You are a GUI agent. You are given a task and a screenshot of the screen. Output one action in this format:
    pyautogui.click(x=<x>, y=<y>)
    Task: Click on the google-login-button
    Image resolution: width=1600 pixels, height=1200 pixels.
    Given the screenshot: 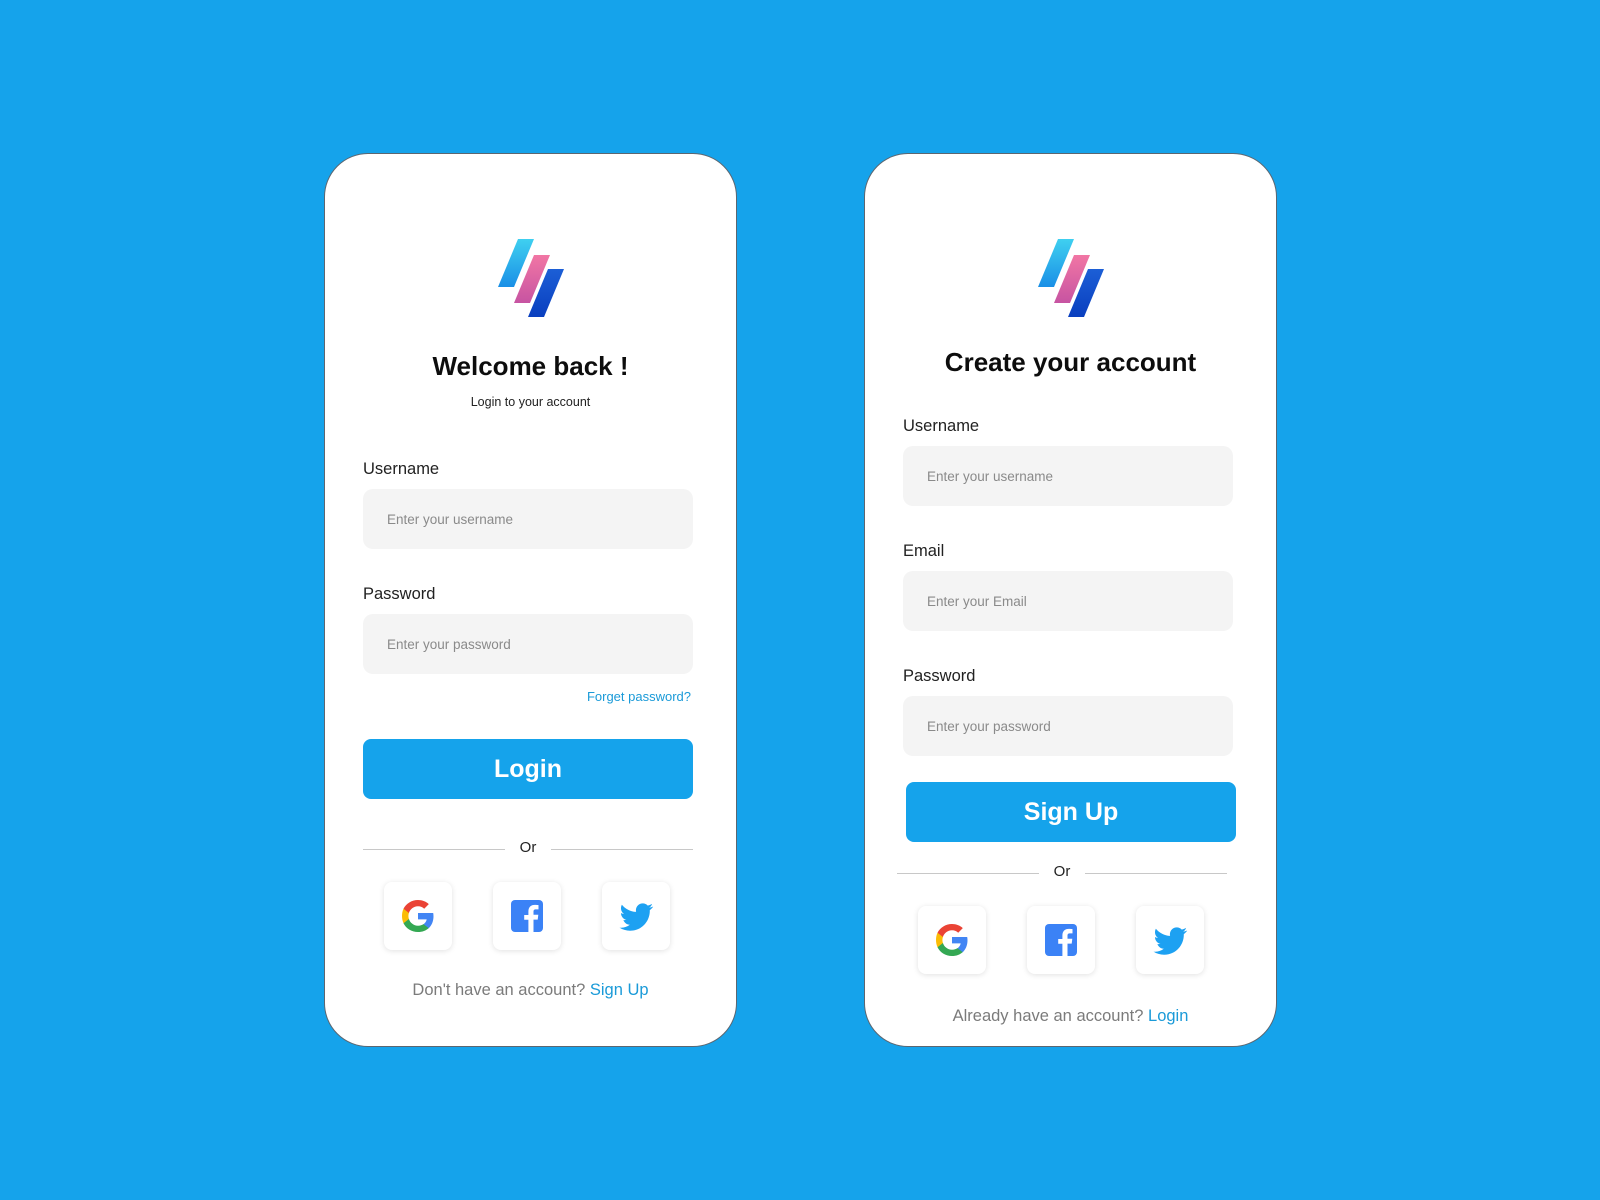 What is the action you would take?
    pyautogui.click(x=418, y=916)
    